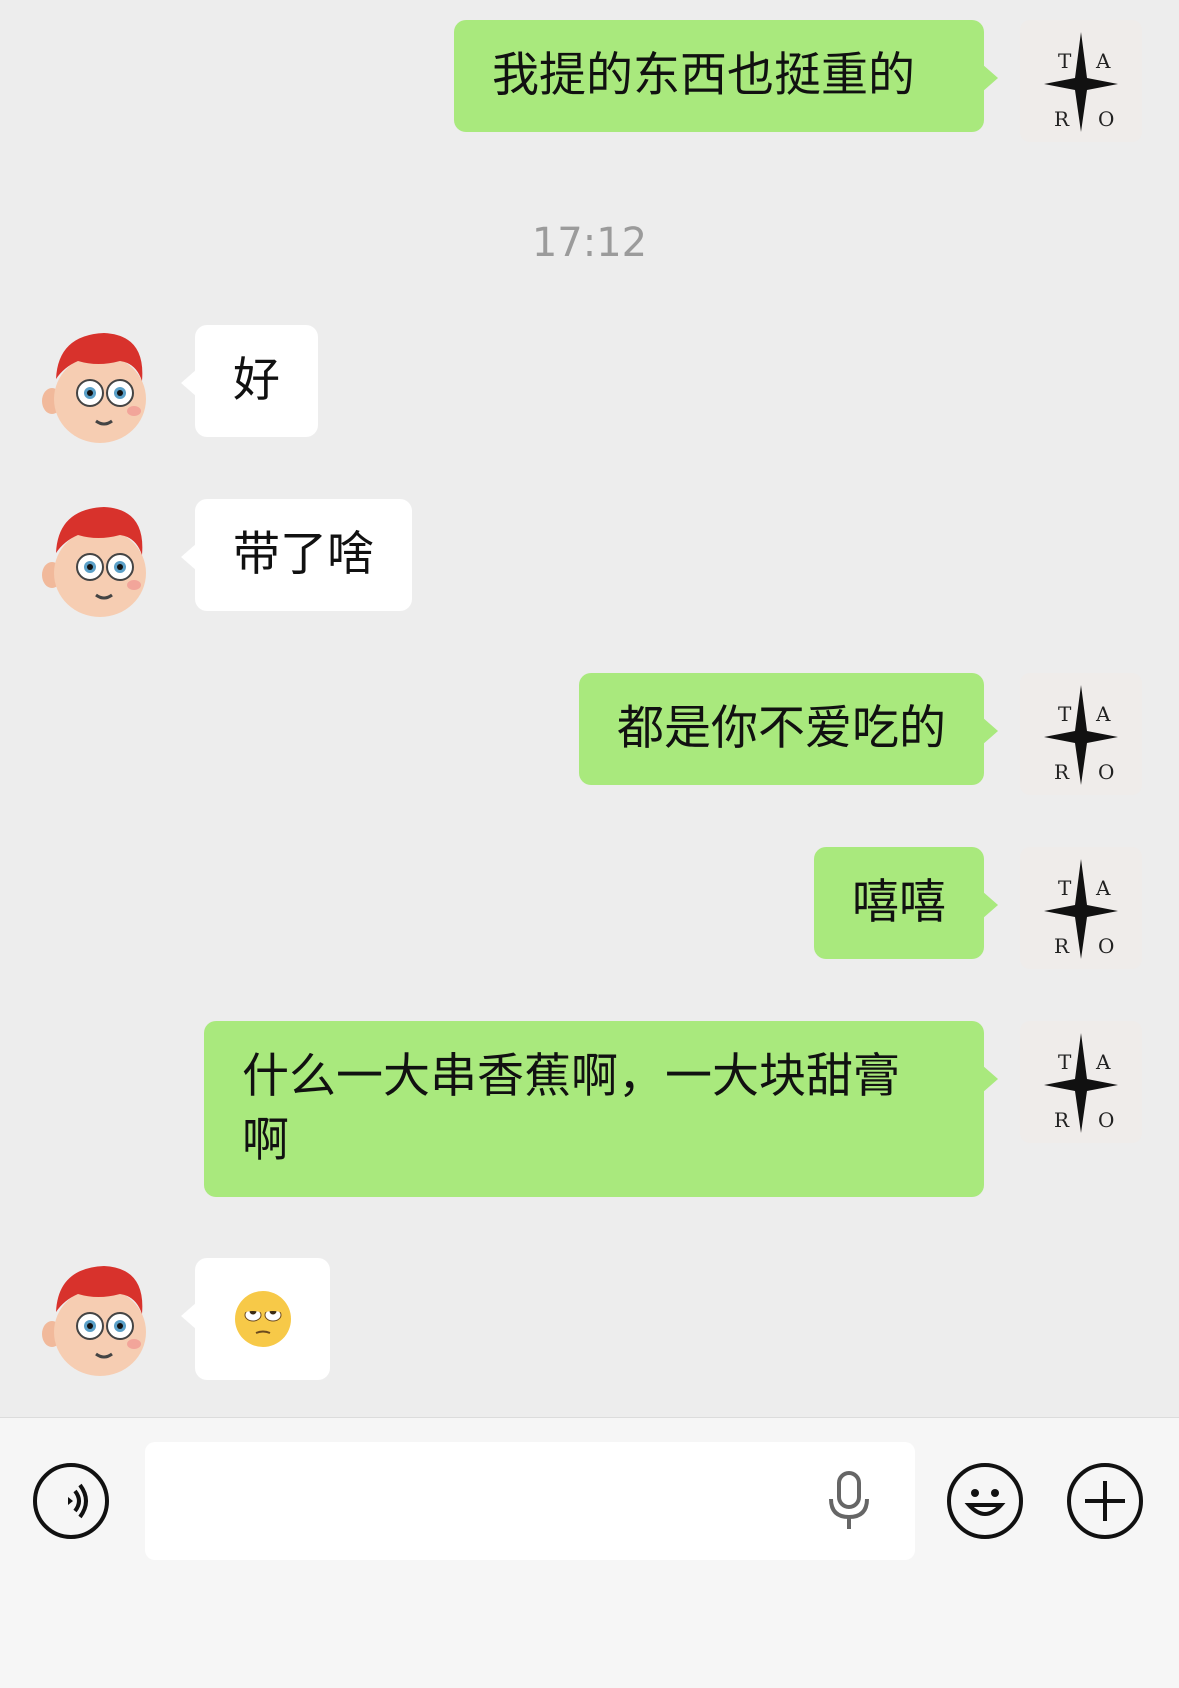  I want to click on plus-icon, so click(1105, 1501).